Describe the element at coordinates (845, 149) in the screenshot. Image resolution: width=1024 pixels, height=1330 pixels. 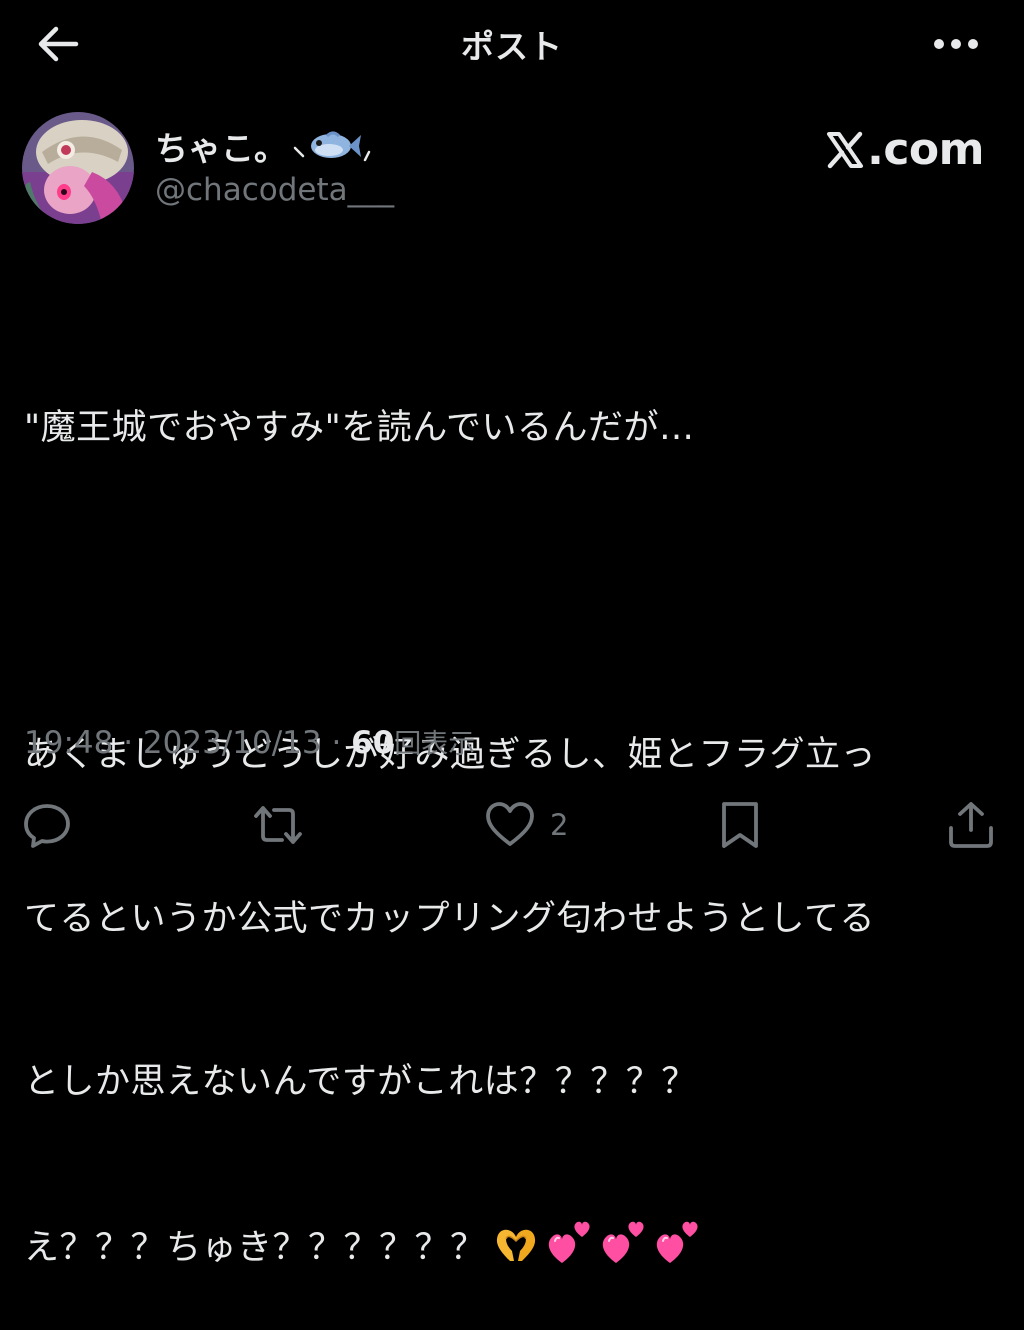
I see `x-logo-icon` at that location.